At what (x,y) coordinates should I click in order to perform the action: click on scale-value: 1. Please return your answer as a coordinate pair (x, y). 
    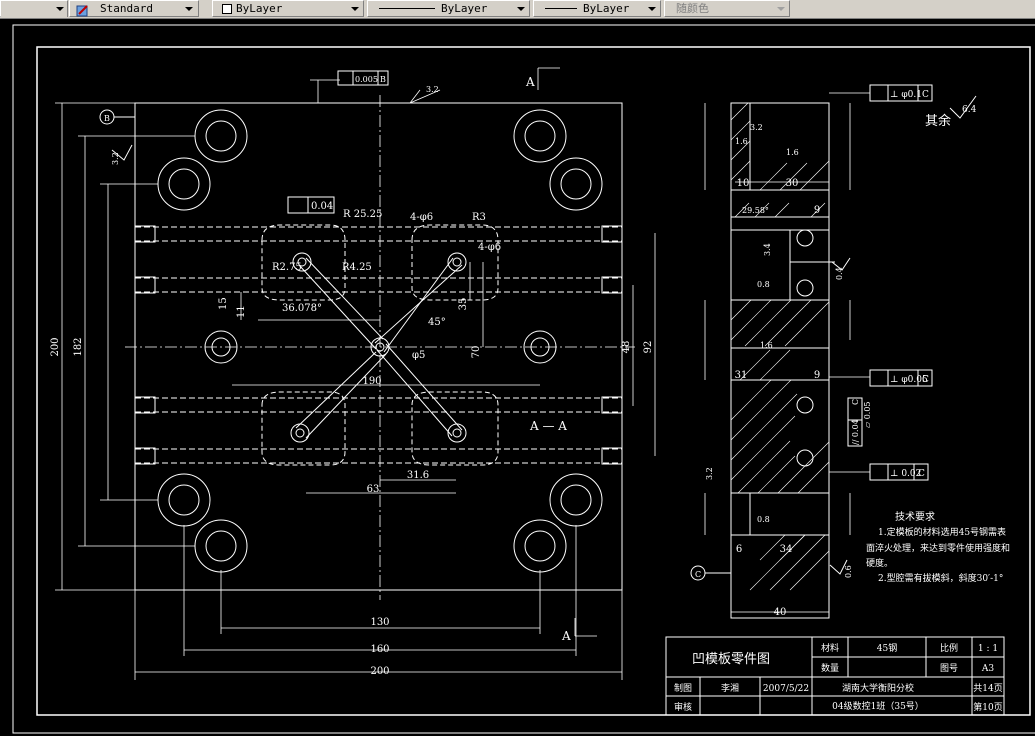
    Looking at the image, I should click on (988, 649).